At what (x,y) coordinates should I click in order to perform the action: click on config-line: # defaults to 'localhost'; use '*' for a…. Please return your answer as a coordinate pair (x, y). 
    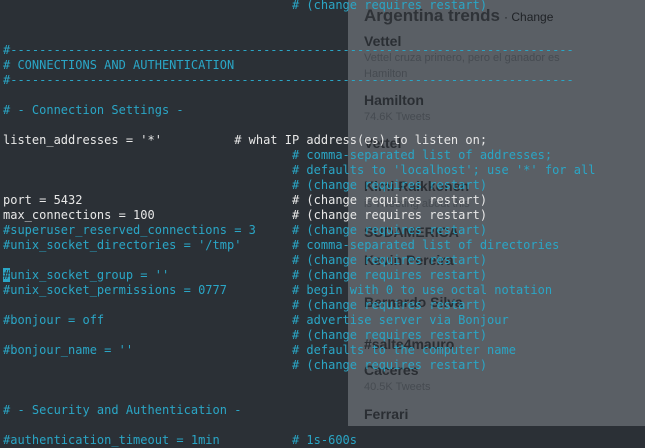
    Looking at the image, I should click on (299, 170).